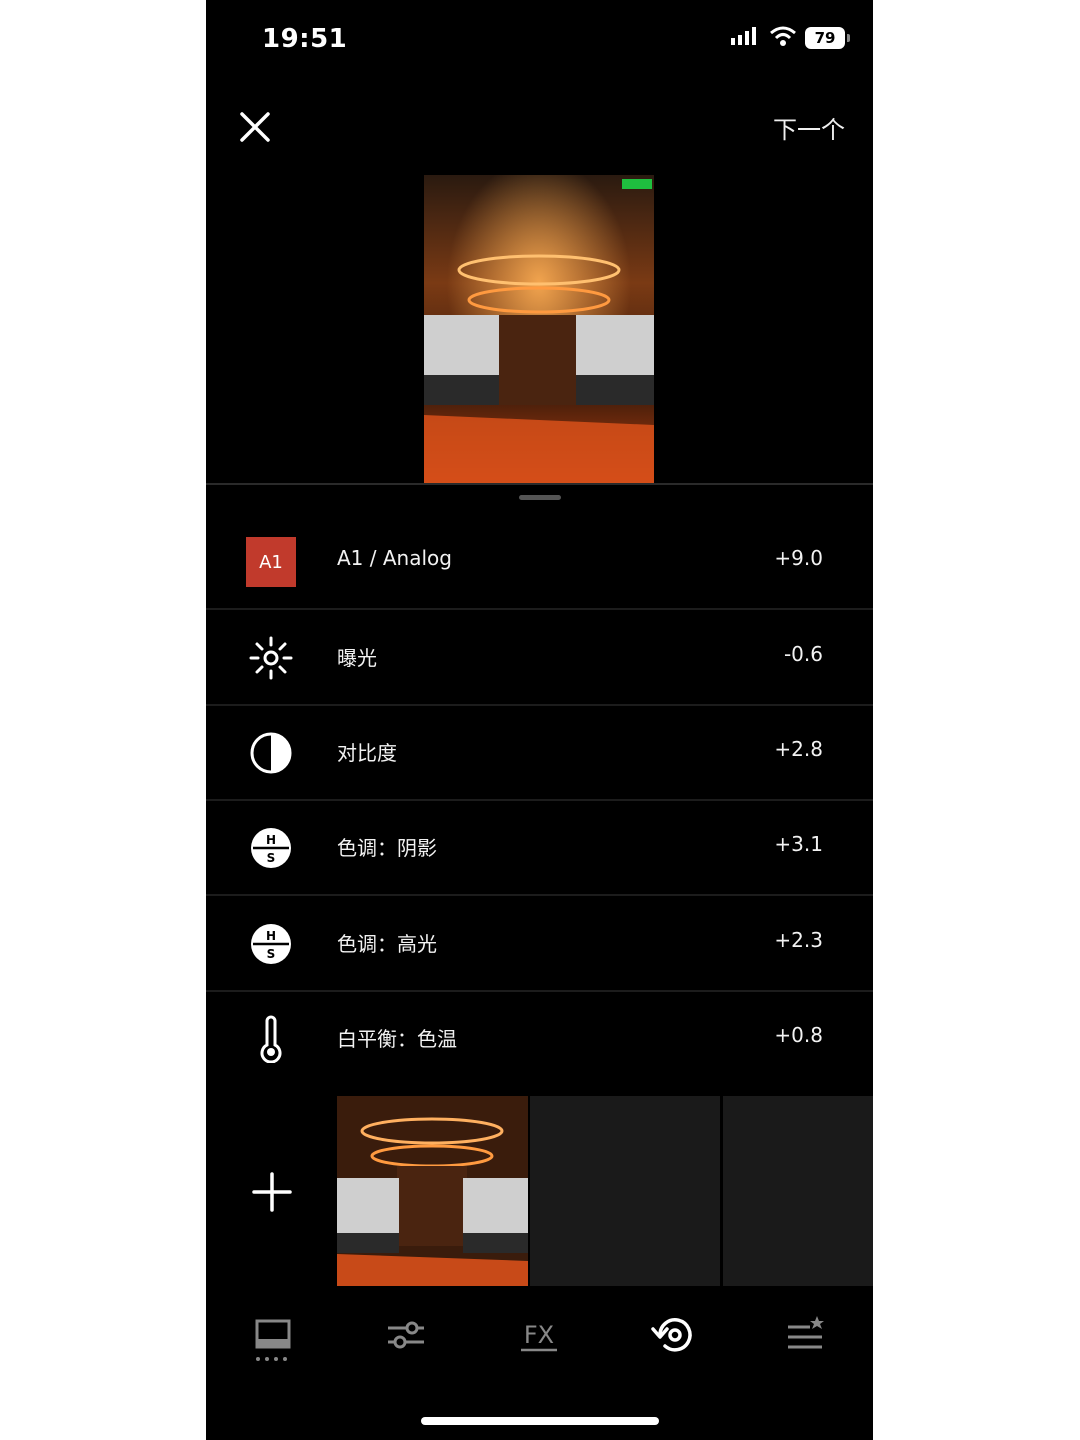  What do you see at coordinates (271, 562) in the screenshot?
I see `preset-badge: A1` at bounding box center [271, 562].